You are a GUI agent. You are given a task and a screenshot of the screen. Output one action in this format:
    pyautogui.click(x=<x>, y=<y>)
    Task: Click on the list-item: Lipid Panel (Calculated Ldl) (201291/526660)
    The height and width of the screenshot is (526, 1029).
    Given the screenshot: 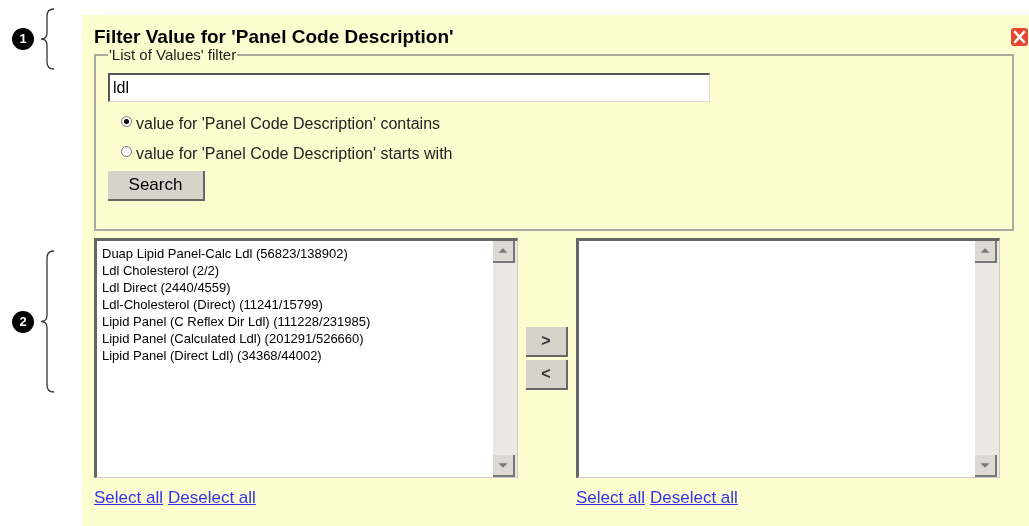 What is the action you would take?
    pyautogui.click(x=297, y=338)
    